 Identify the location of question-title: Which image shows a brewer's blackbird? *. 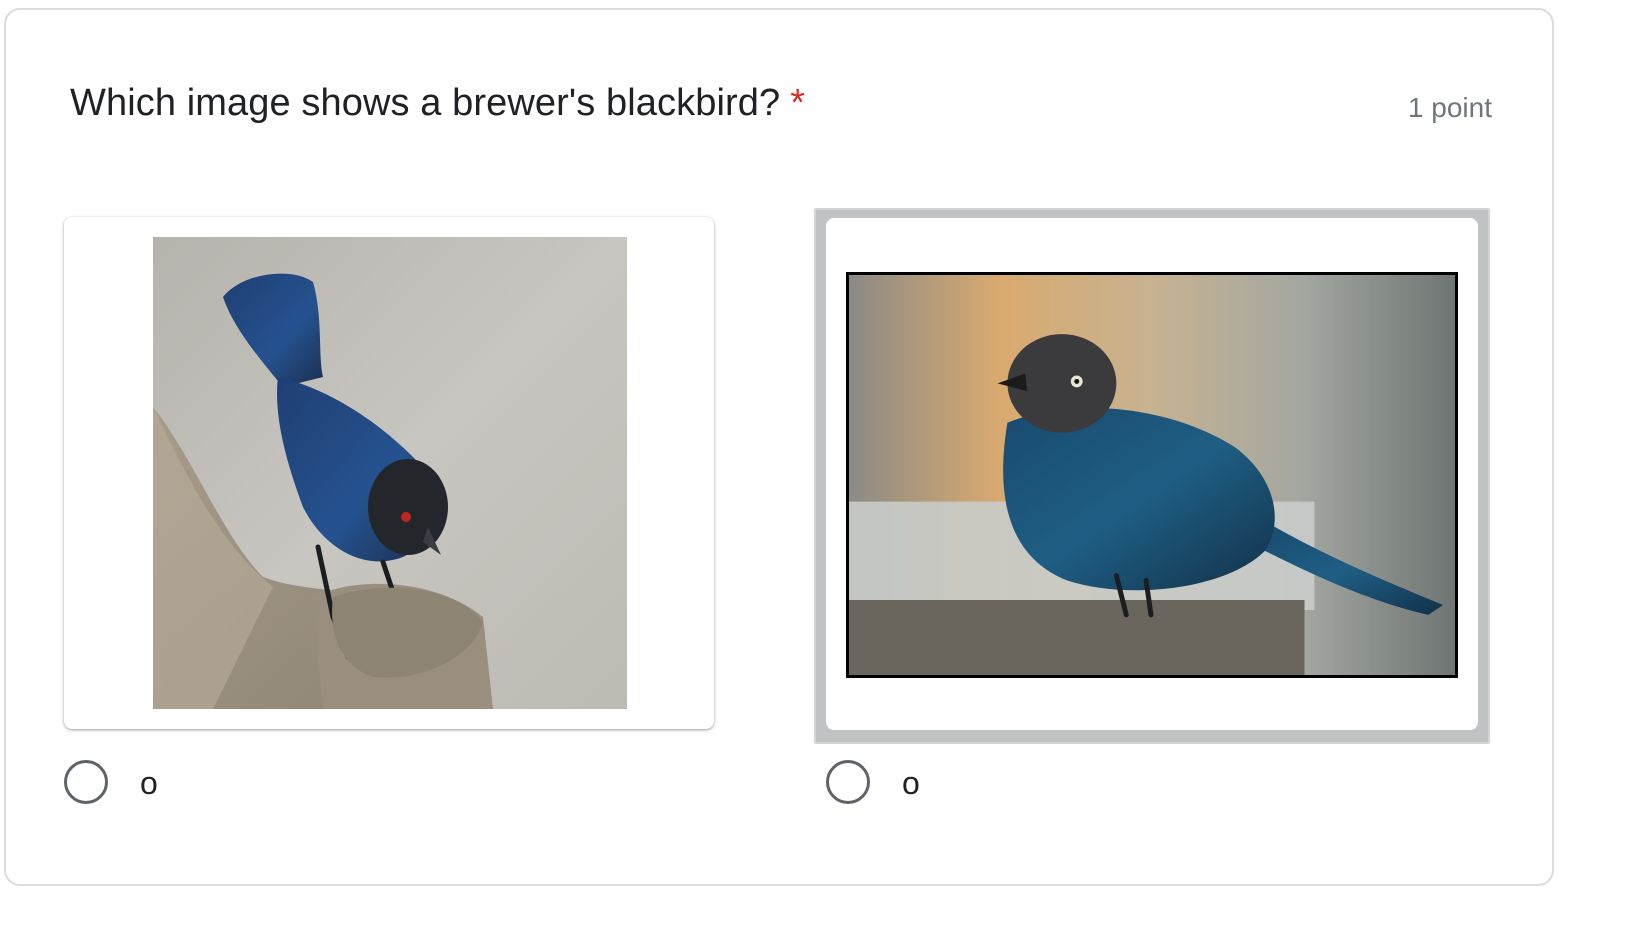
(437, 103).